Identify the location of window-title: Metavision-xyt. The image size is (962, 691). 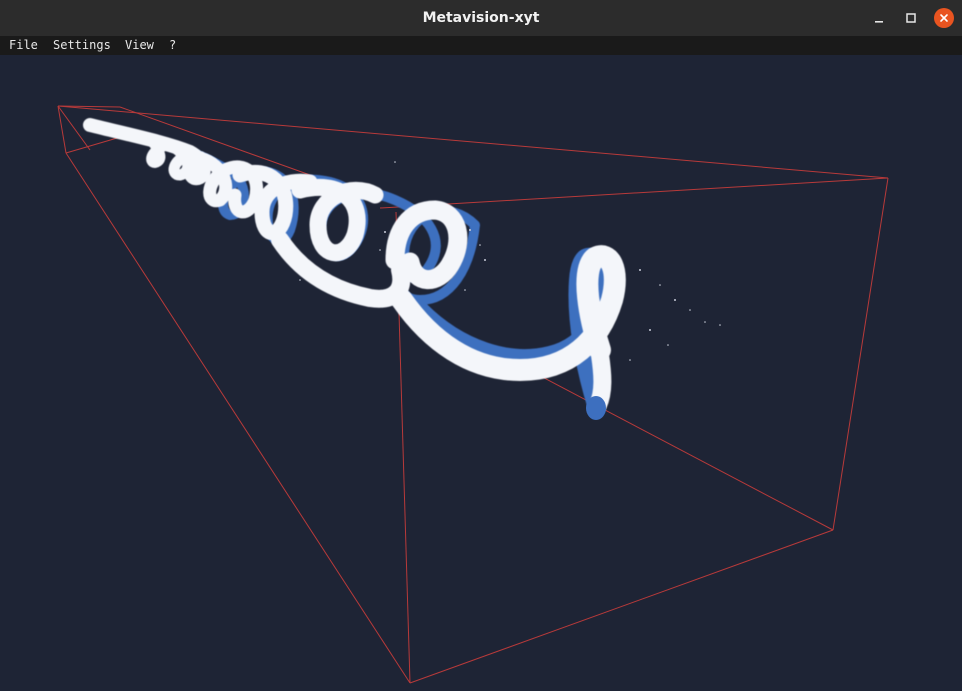
(481, 18).